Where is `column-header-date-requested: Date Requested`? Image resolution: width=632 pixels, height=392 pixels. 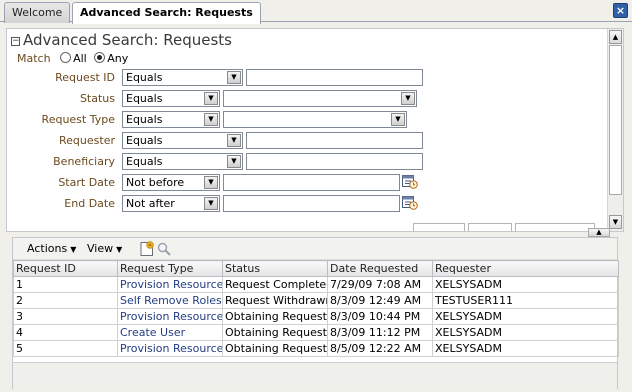
column-header-date-requested: Date Requested is located at coordinates (380, 268).